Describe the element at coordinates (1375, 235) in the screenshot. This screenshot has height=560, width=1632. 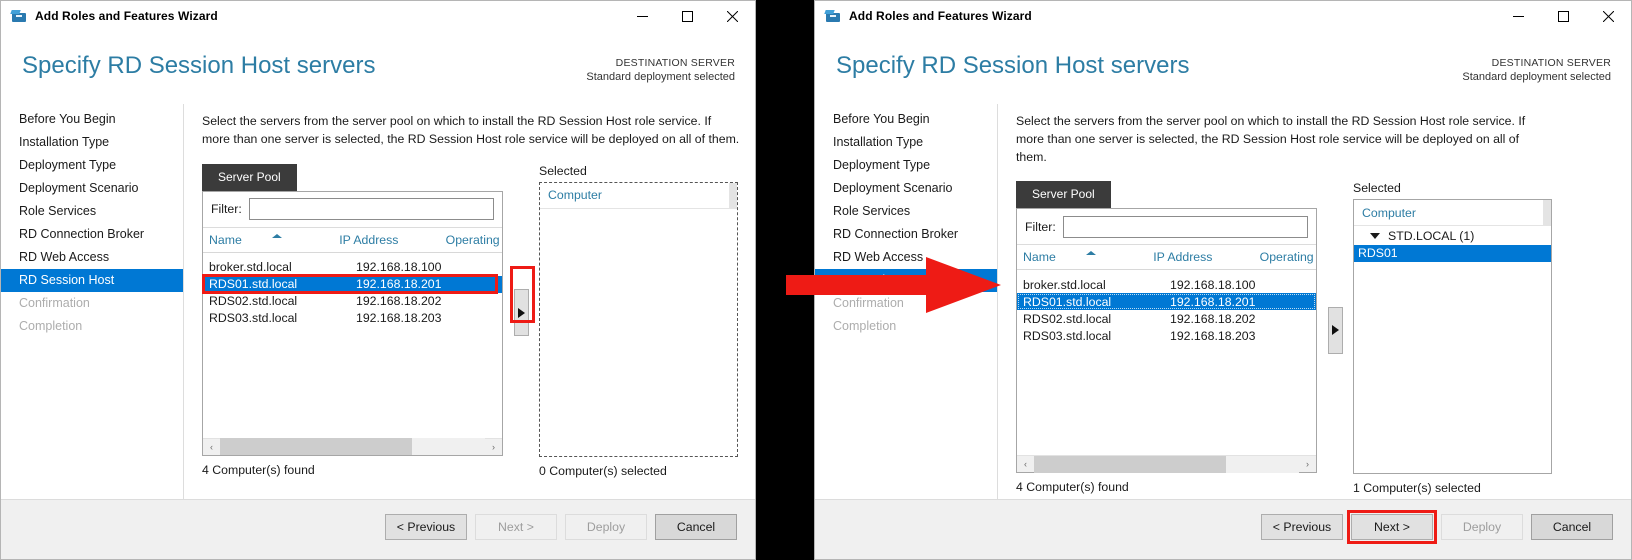
I see `collapse-triangle-icon` at that location.